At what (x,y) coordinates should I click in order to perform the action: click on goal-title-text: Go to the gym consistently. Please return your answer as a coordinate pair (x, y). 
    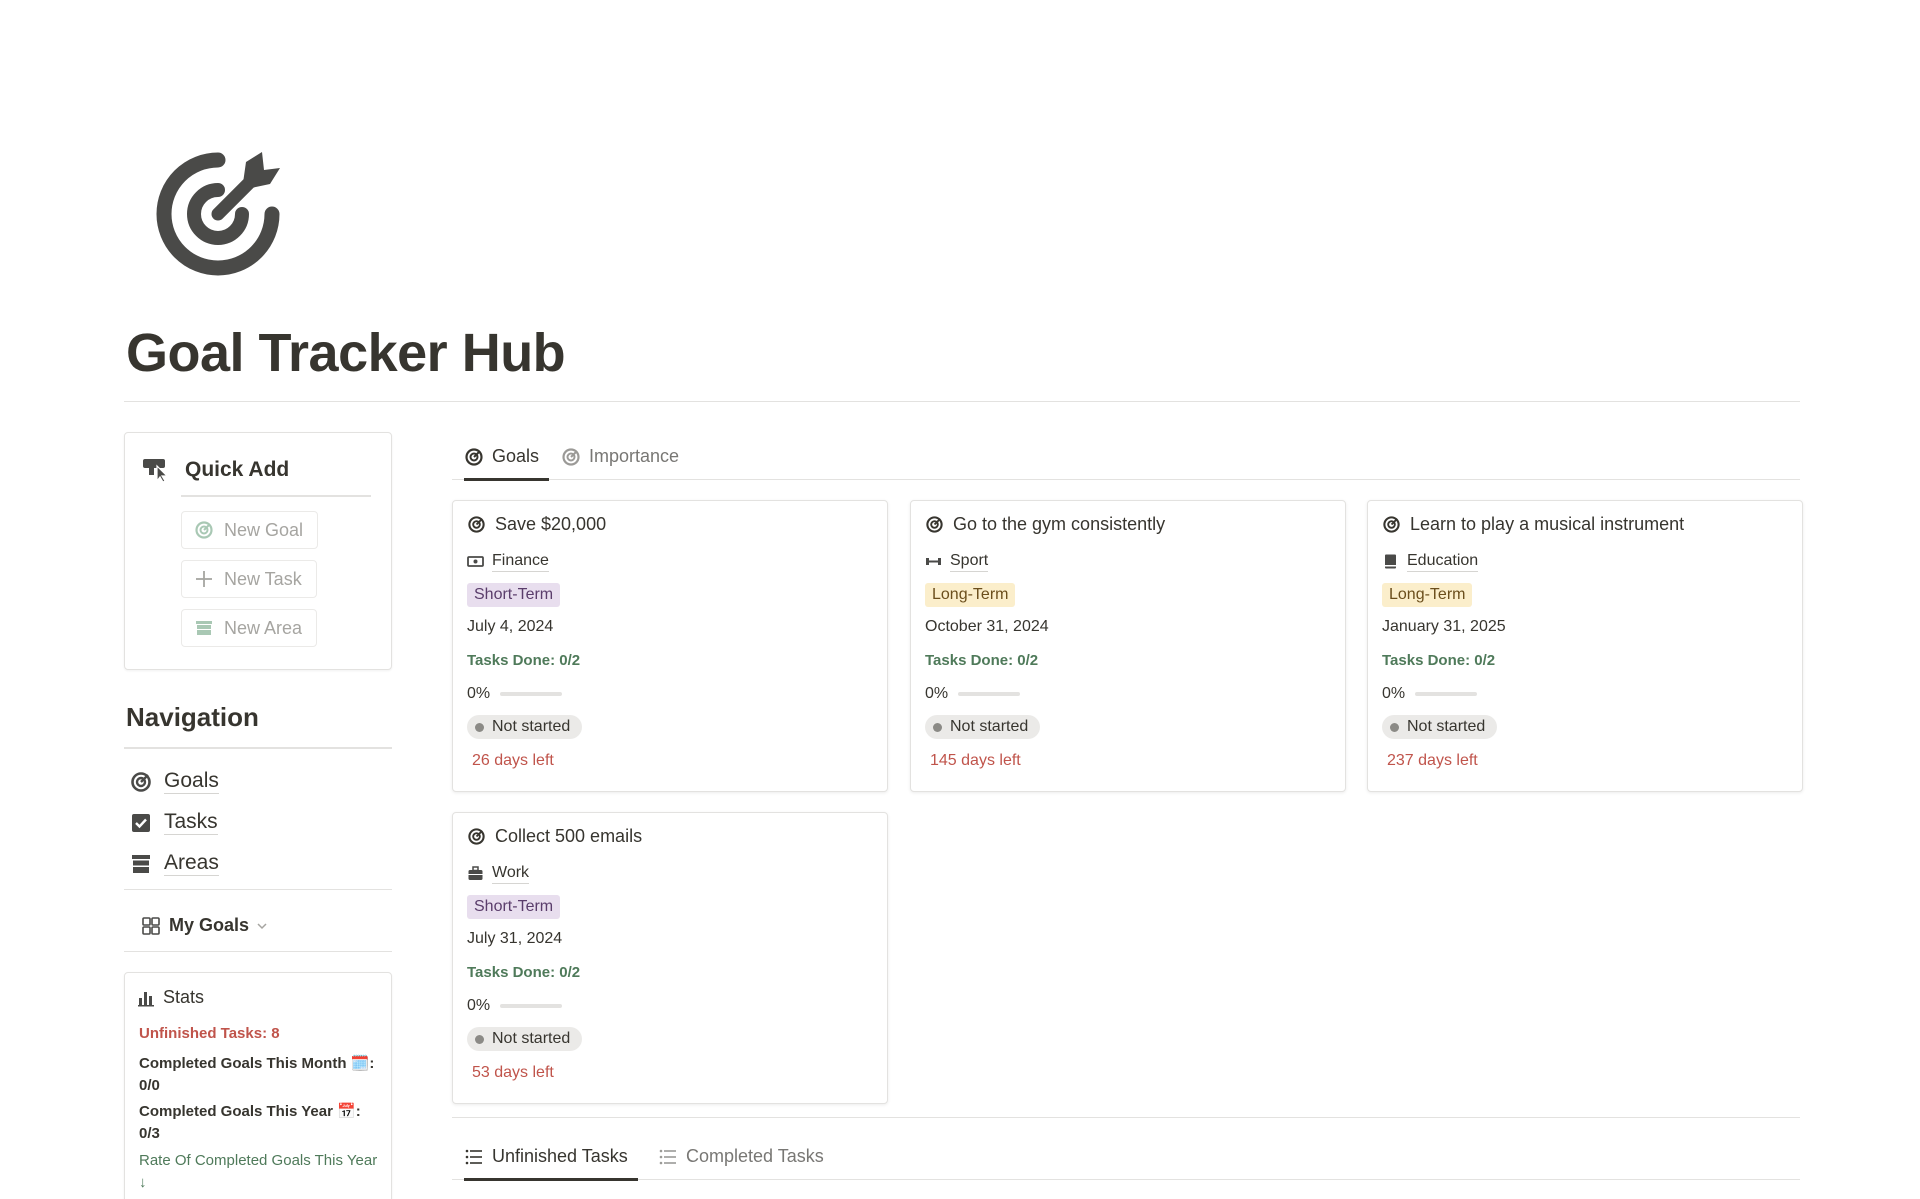
    Looking at the image, I should click on (1059, 524).